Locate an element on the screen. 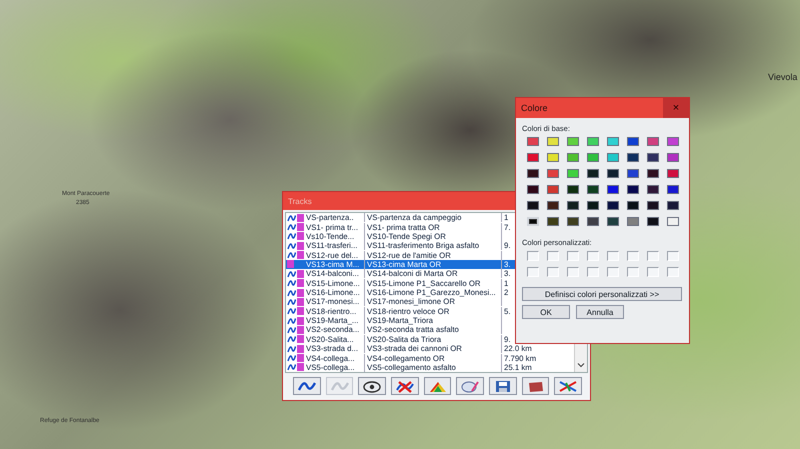  window-title: Tracks is located at coordinates (300, 201).